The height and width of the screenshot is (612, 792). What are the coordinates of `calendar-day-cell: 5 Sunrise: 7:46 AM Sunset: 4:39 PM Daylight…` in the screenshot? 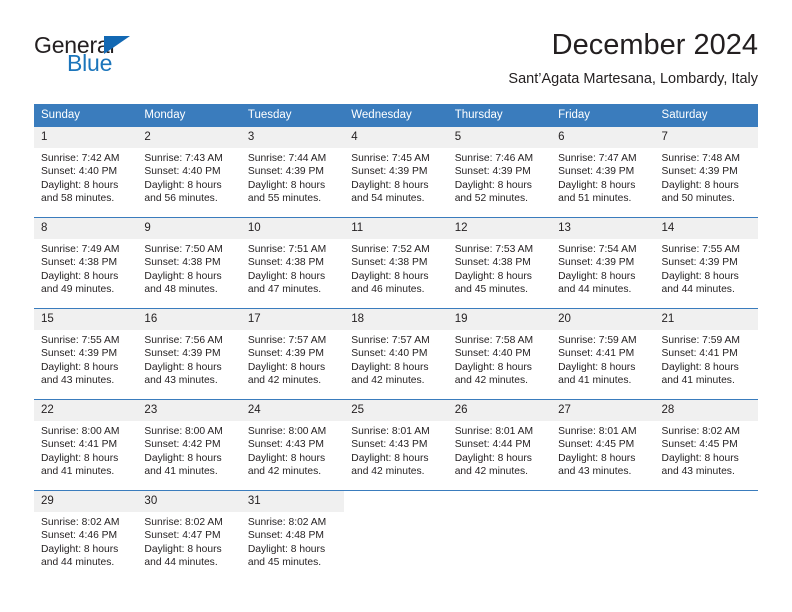 It's located at (499, 172).